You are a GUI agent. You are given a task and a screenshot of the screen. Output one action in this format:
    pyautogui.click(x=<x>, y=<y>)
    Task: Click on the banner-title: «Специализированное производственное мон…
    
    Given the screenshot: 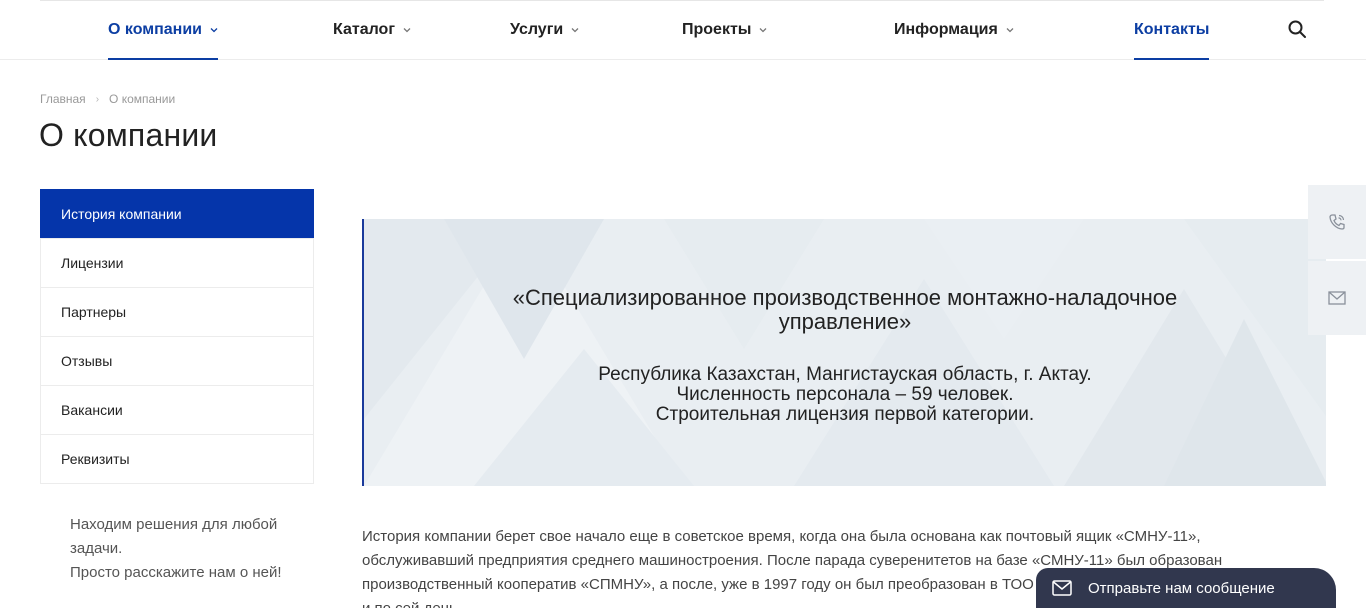 What is the action you would take?
    pyautogui.click(x=845, y=309)
    